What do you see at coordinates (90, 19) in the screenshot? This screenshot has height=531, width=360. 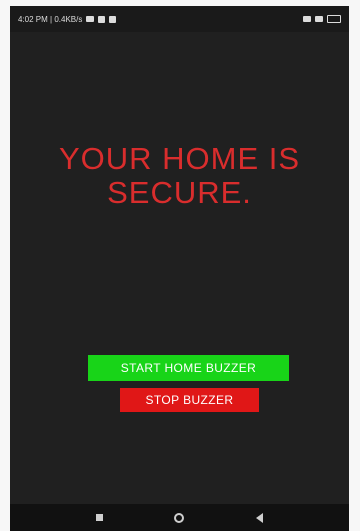 I see `video-icon` at bounding box center [90, 19].